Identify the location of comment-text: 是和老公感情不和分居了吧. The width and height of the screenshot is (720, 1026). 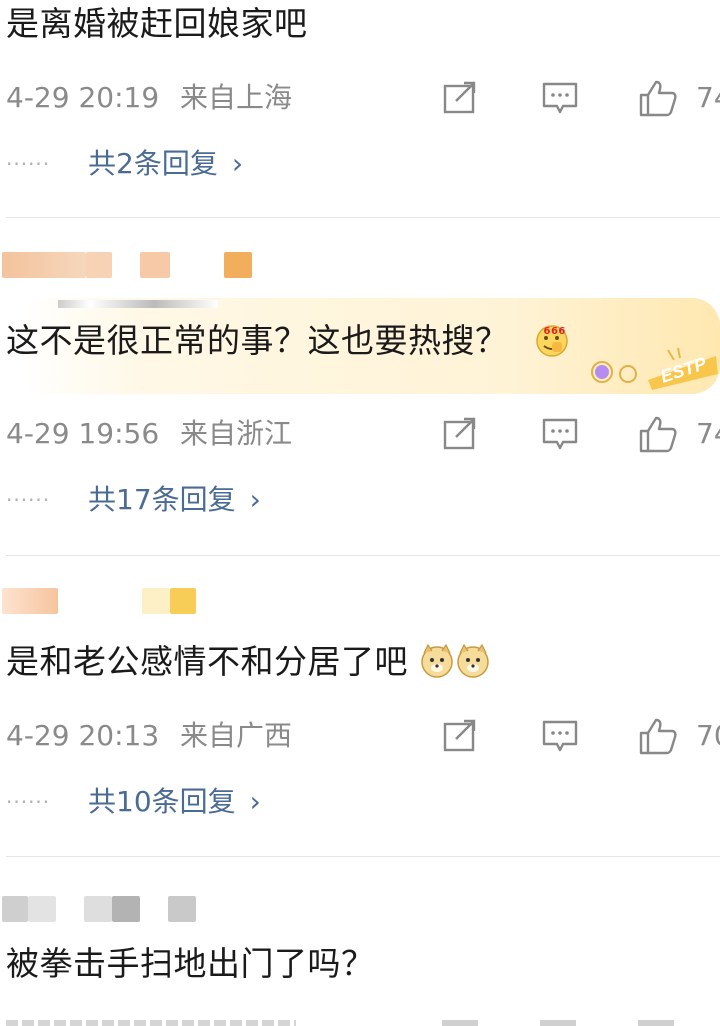
(248, 662).